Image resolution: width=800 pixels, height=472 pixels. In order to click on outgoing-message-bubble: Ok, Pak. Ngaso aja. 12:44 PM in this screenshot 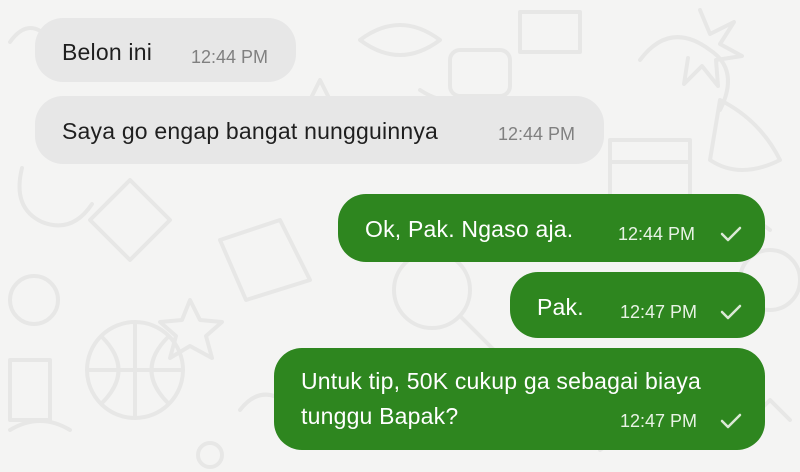, I will do `click(551, 228)`.